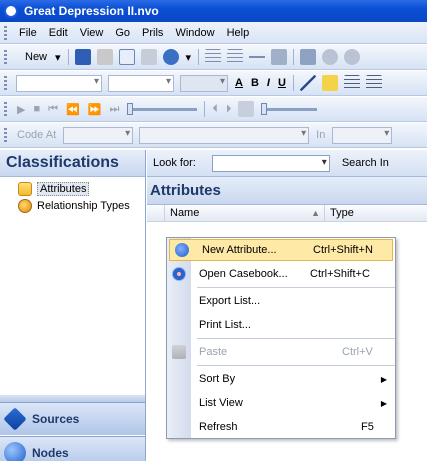 The height and width of the screenshot is (461, 427). What do you see at coordinates (224, 135) in the screenshot?
I see `node-select` at bounding box center [224, 135].